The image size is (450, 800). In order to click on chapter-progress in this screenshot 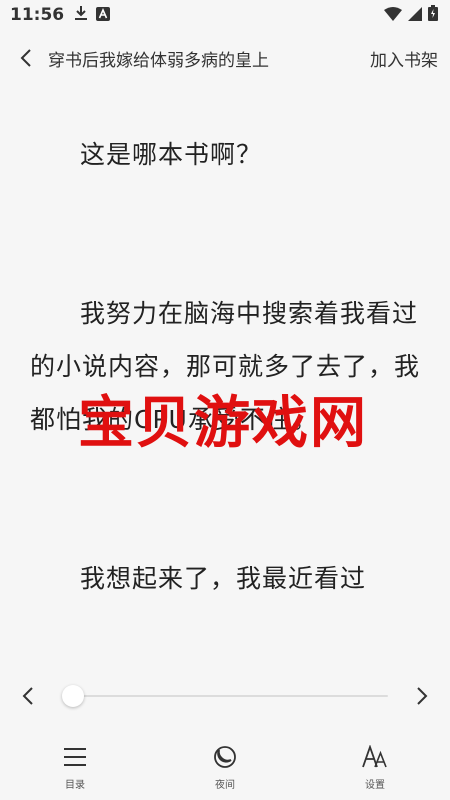, I will do `click(225, 696)`.